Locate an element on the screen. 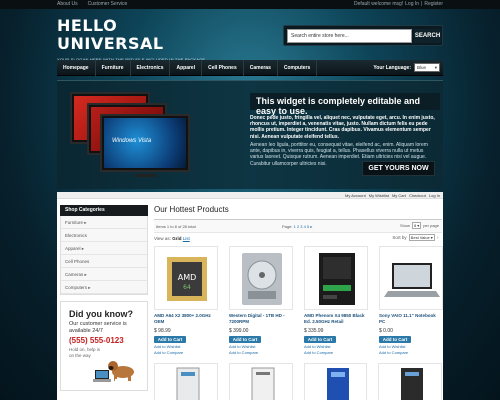 This screenshot has height=400, width=500. view-grid: Grid is located at coordinates (177, 238).